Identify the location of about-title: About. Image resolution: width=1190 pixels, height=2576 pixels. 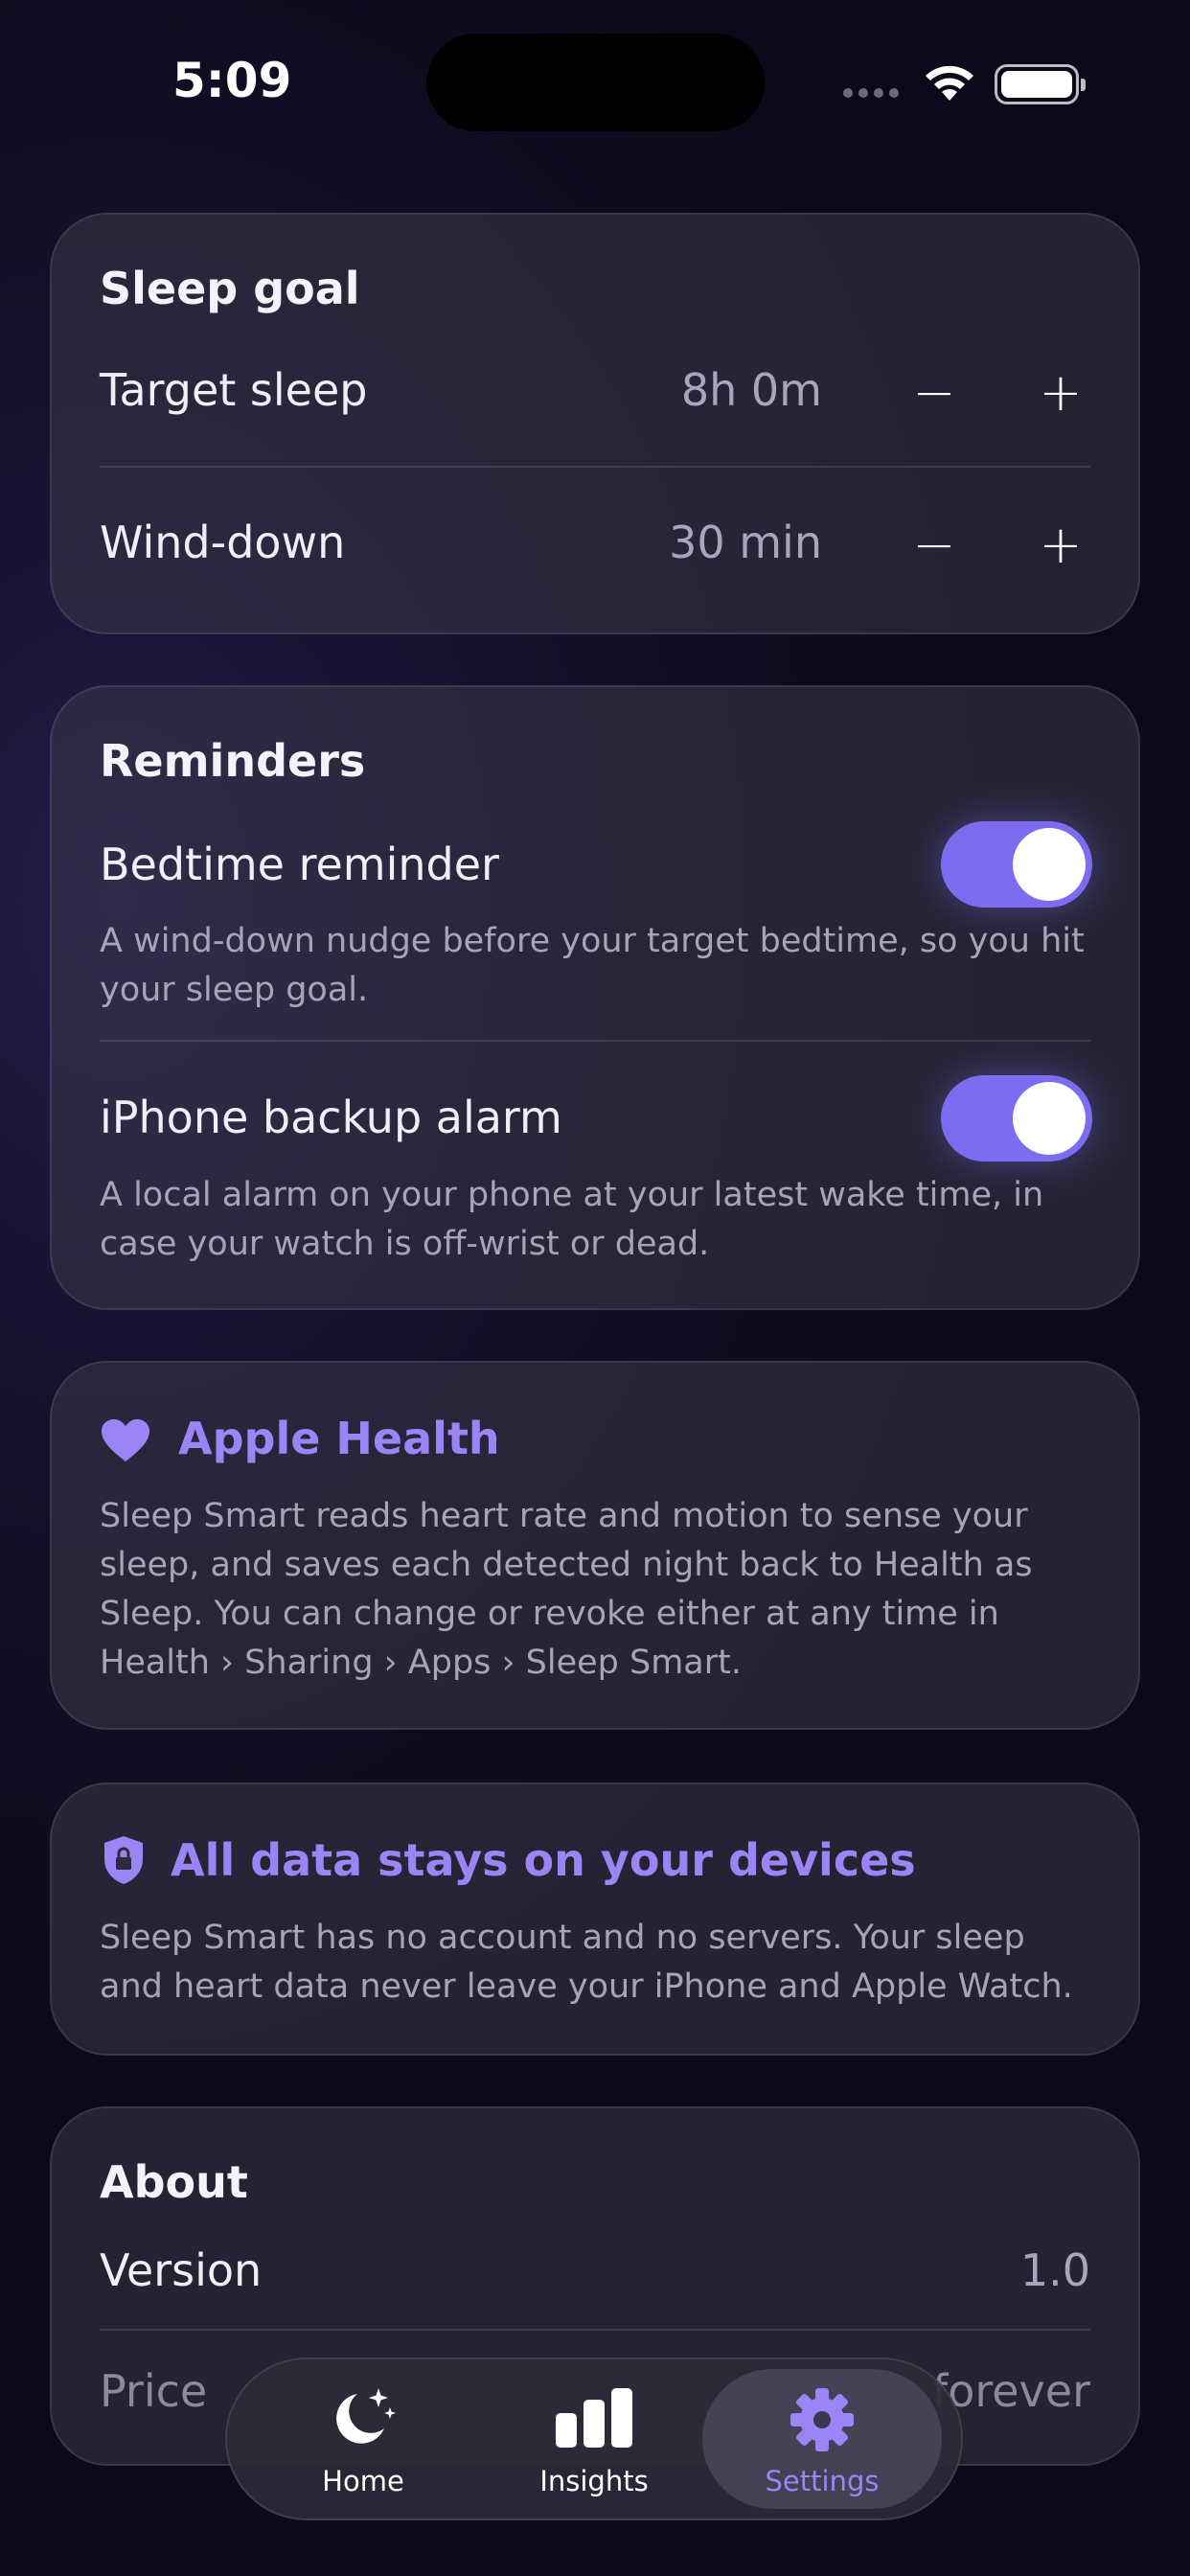
(174, 2182).